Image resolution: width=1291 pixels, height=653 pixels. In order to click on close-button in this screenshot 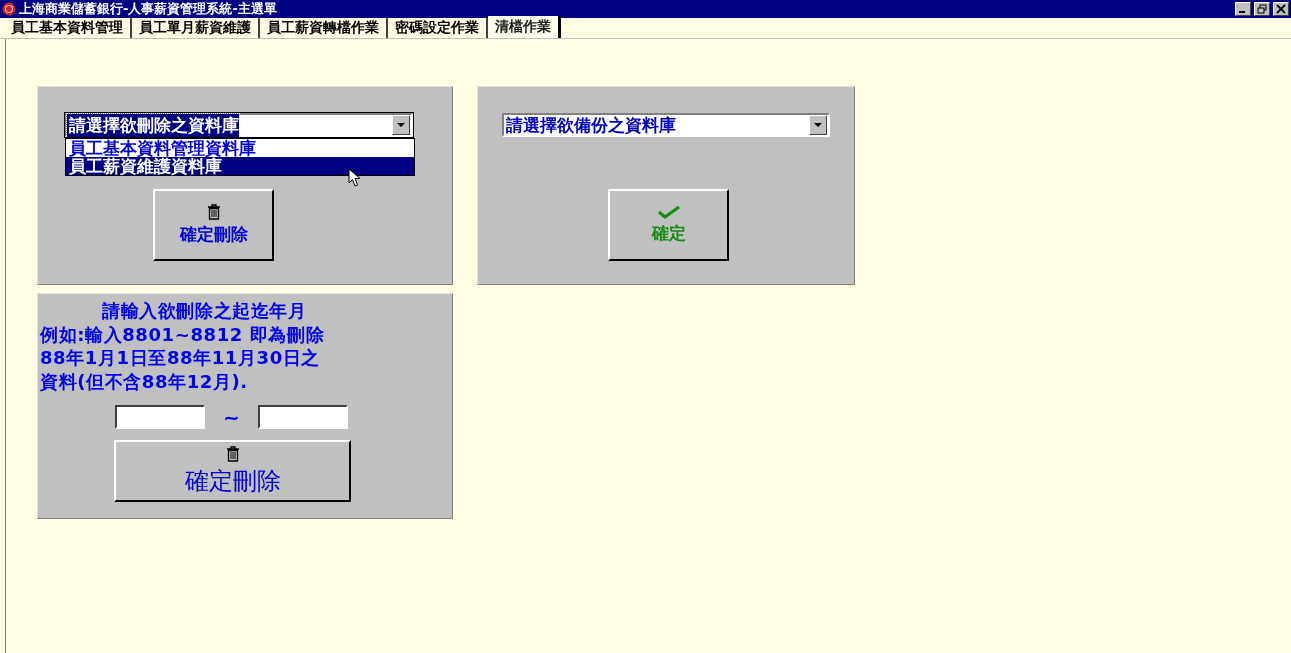, I will do `click(1281, 9)`.